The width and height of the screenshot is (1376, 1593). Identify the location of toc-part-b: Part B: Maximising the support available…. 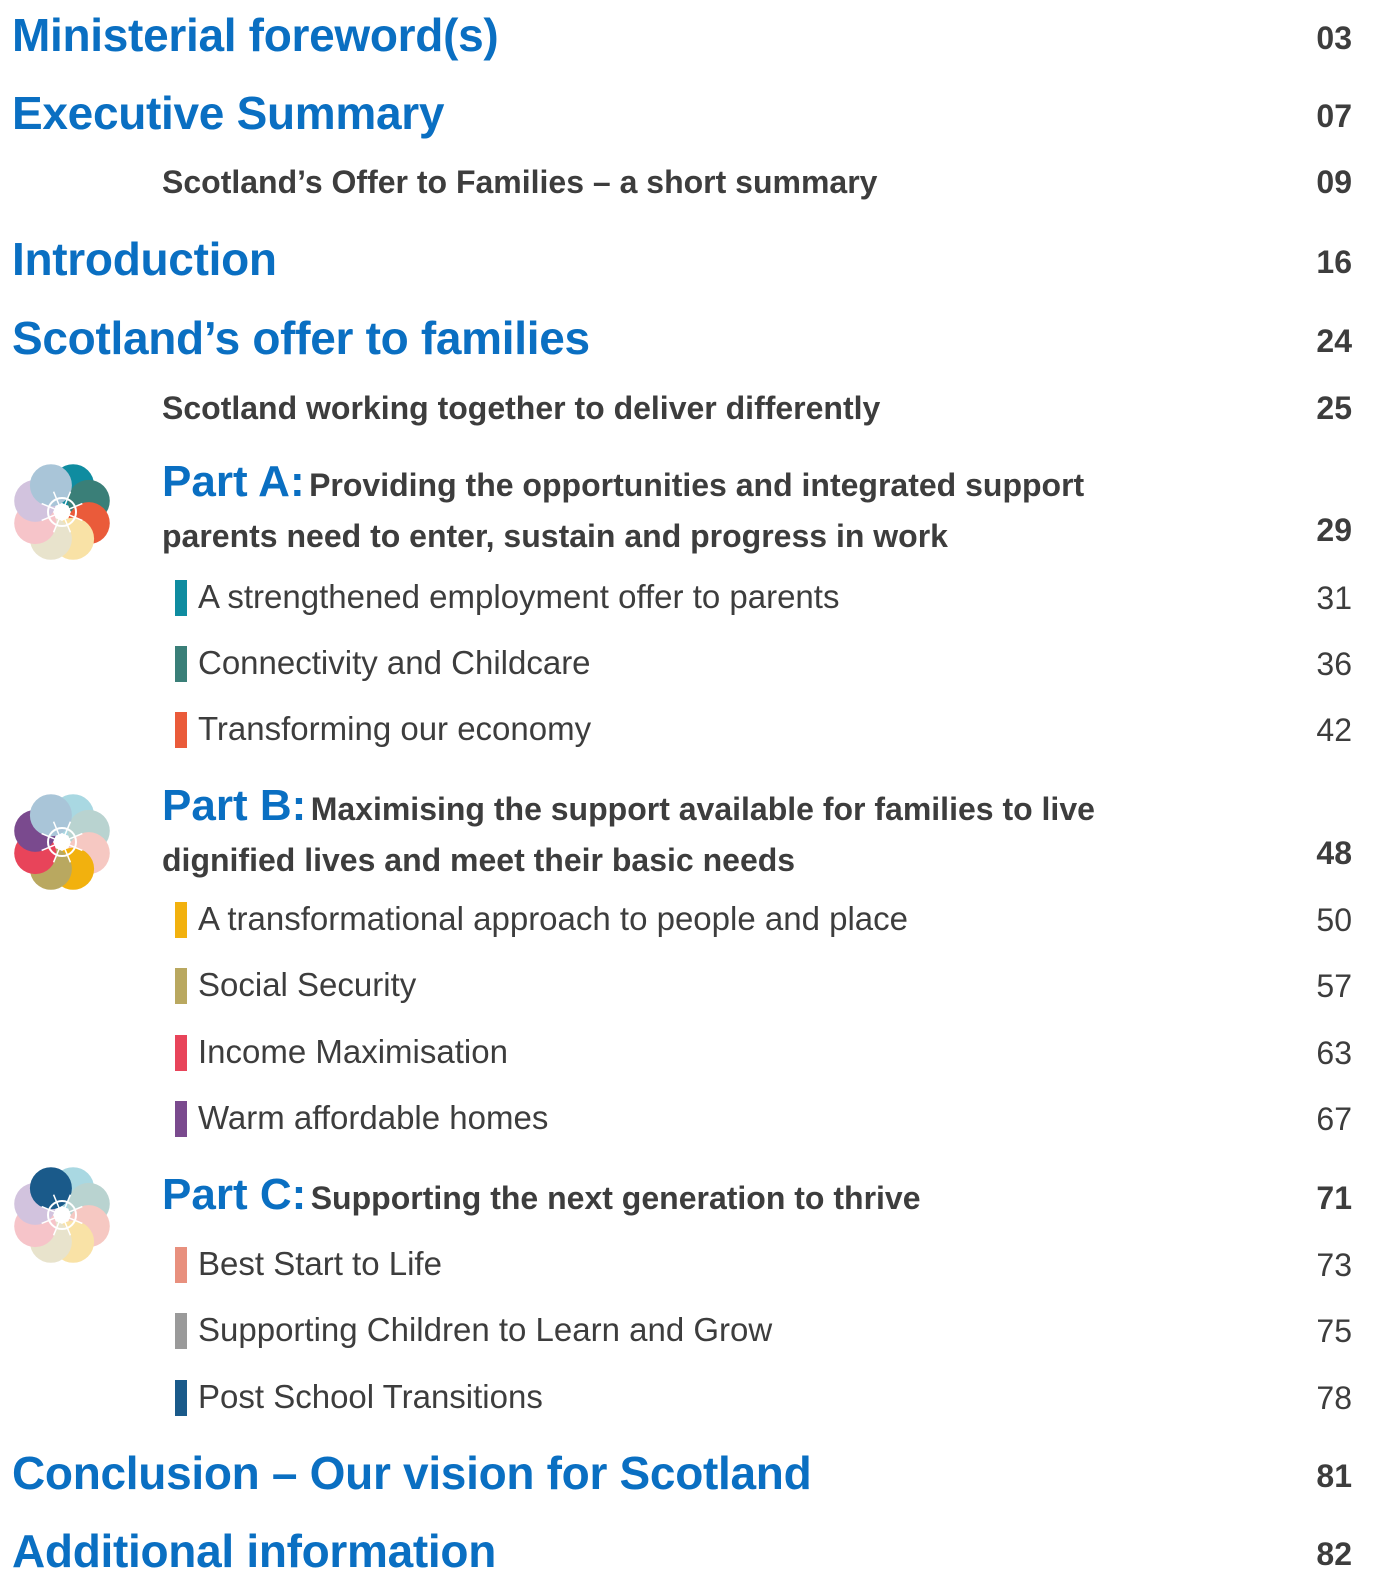
(662, 833).